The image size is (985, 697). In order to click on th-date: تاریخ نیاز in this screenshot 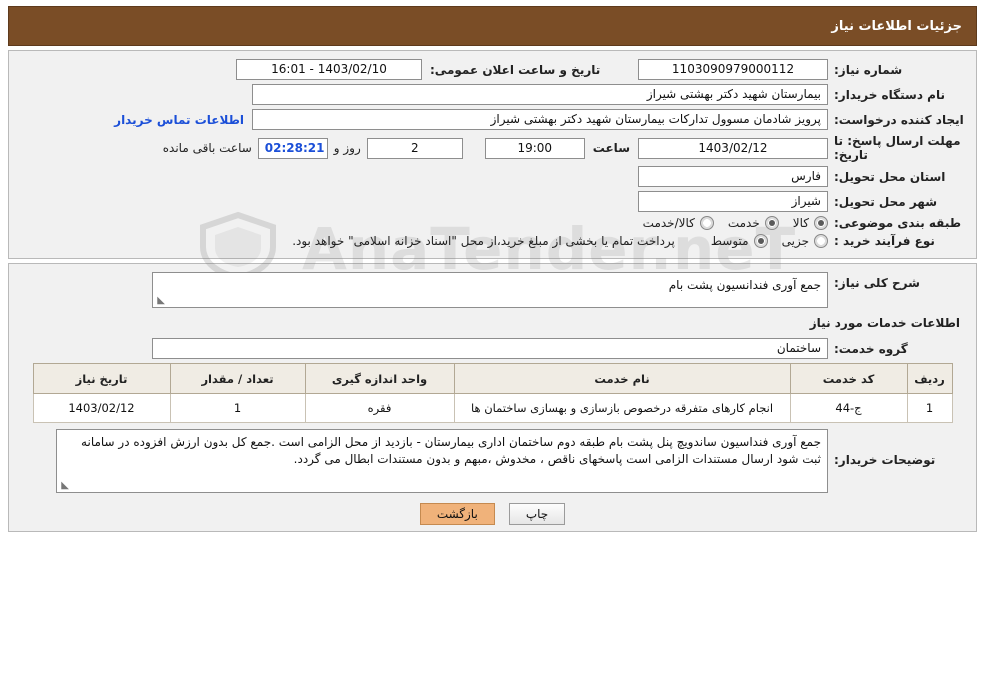, I will do `click(101, 378)`.